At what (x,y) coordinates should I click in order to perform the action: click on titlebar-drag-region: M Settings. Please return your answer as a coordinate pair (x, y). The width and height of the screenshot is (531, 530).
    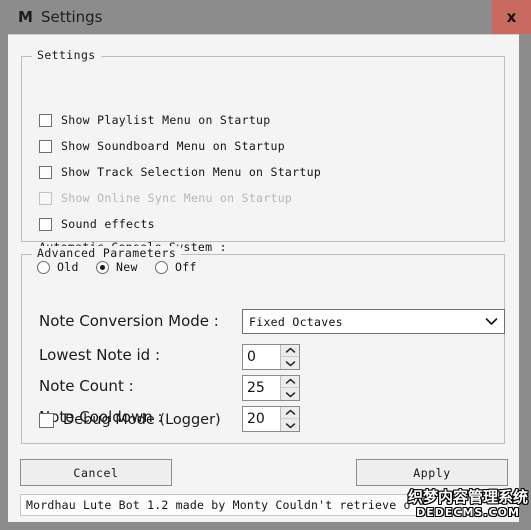
    Looking at the image, I should click on (246, 17).